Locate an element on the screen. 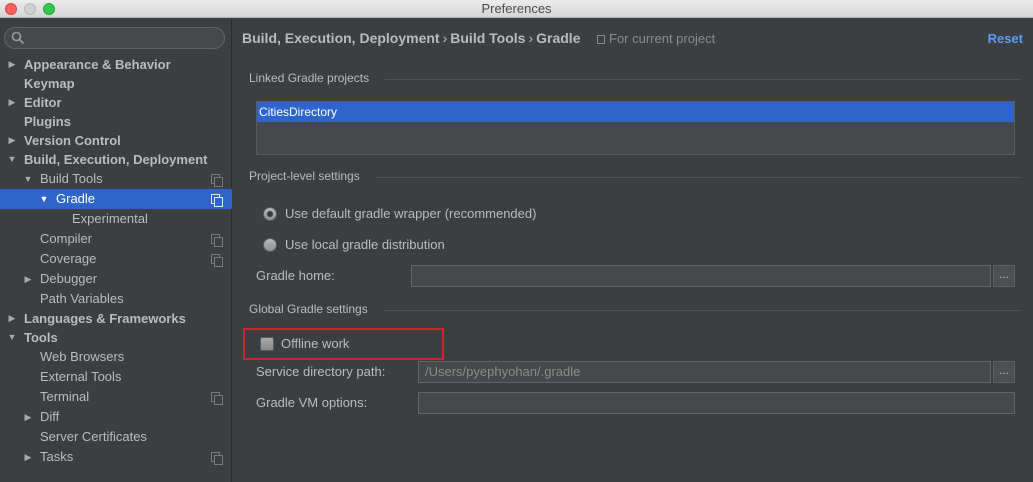  scope-text: For current project is located at coordinates (662, 38).